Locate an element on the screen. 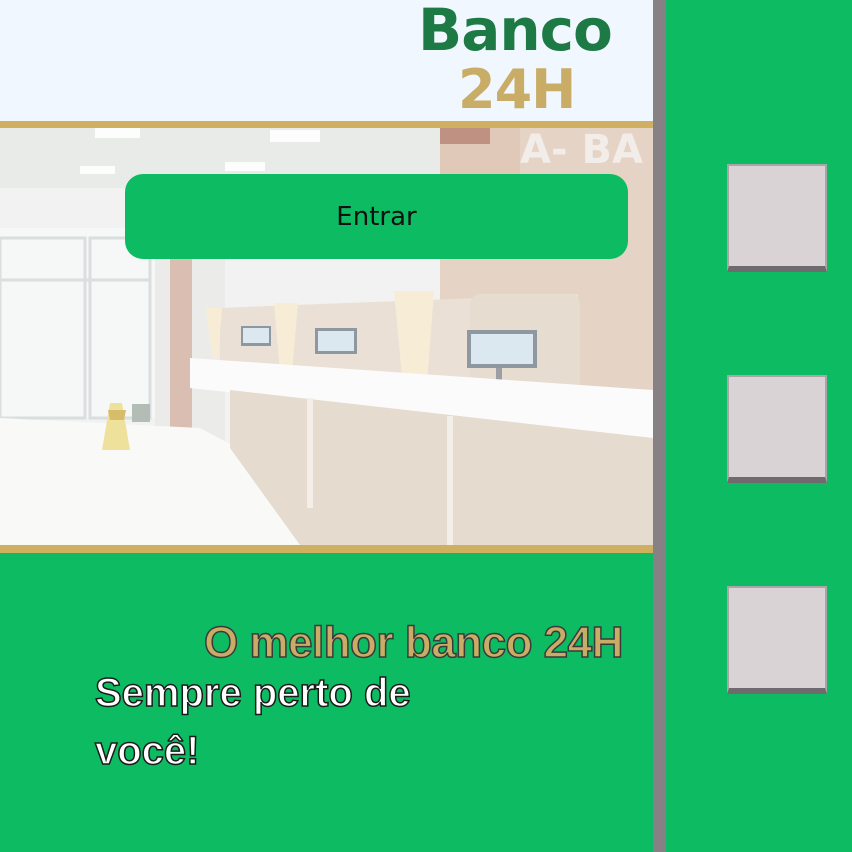  vertical-divider is located at coordinates (659, 426).